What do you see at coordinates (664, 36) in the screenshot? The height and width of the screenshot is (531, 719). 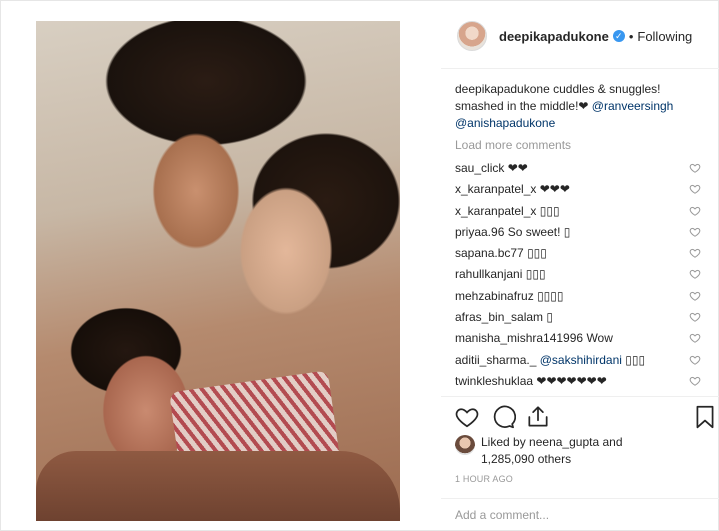 I see `follow-button: Following` at bounding box center [664, 36].